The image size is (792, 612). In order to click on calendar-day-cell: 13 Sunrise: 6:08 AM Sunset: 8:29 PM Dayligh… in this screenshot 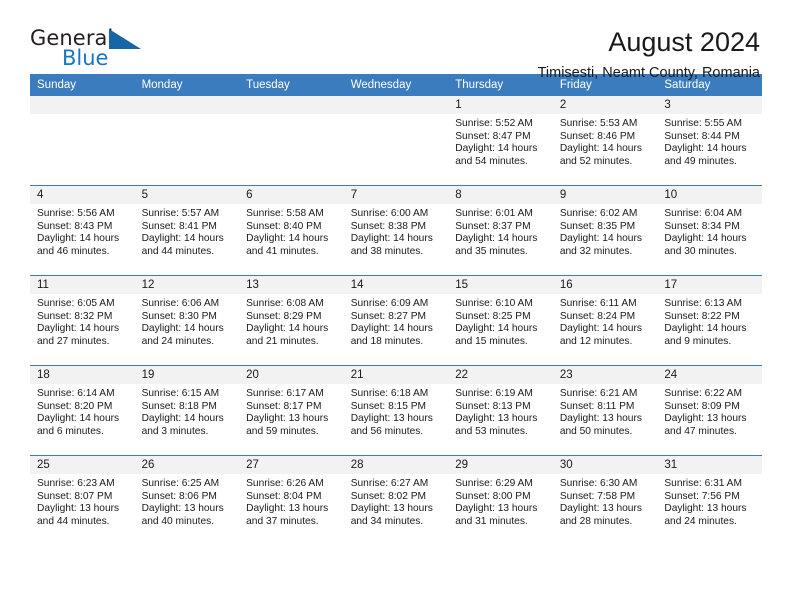, I will do `click(291, 320)`.